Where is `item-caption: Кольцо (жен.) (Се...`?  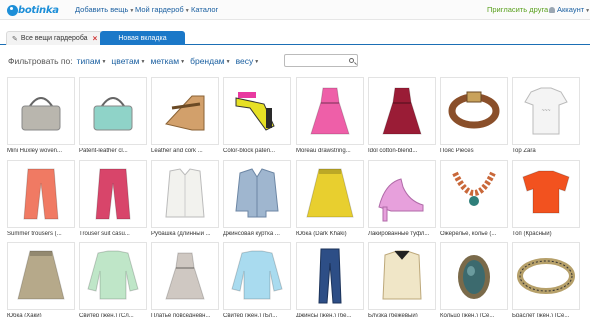
item-caption: Кольцо (жен.) (Се... is located at coordinates (474, 315).